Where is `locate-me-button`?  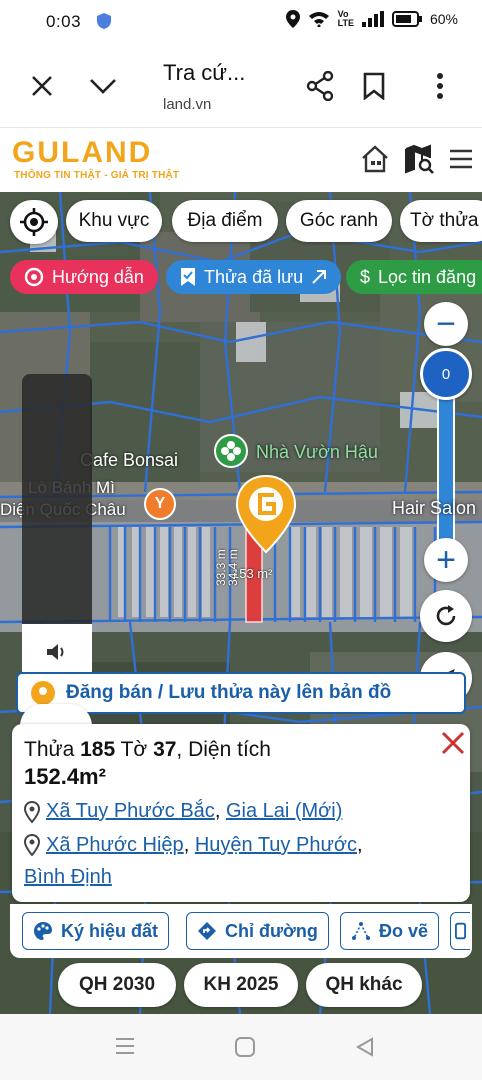 locate-me-button is located at coordinates (34, 222).